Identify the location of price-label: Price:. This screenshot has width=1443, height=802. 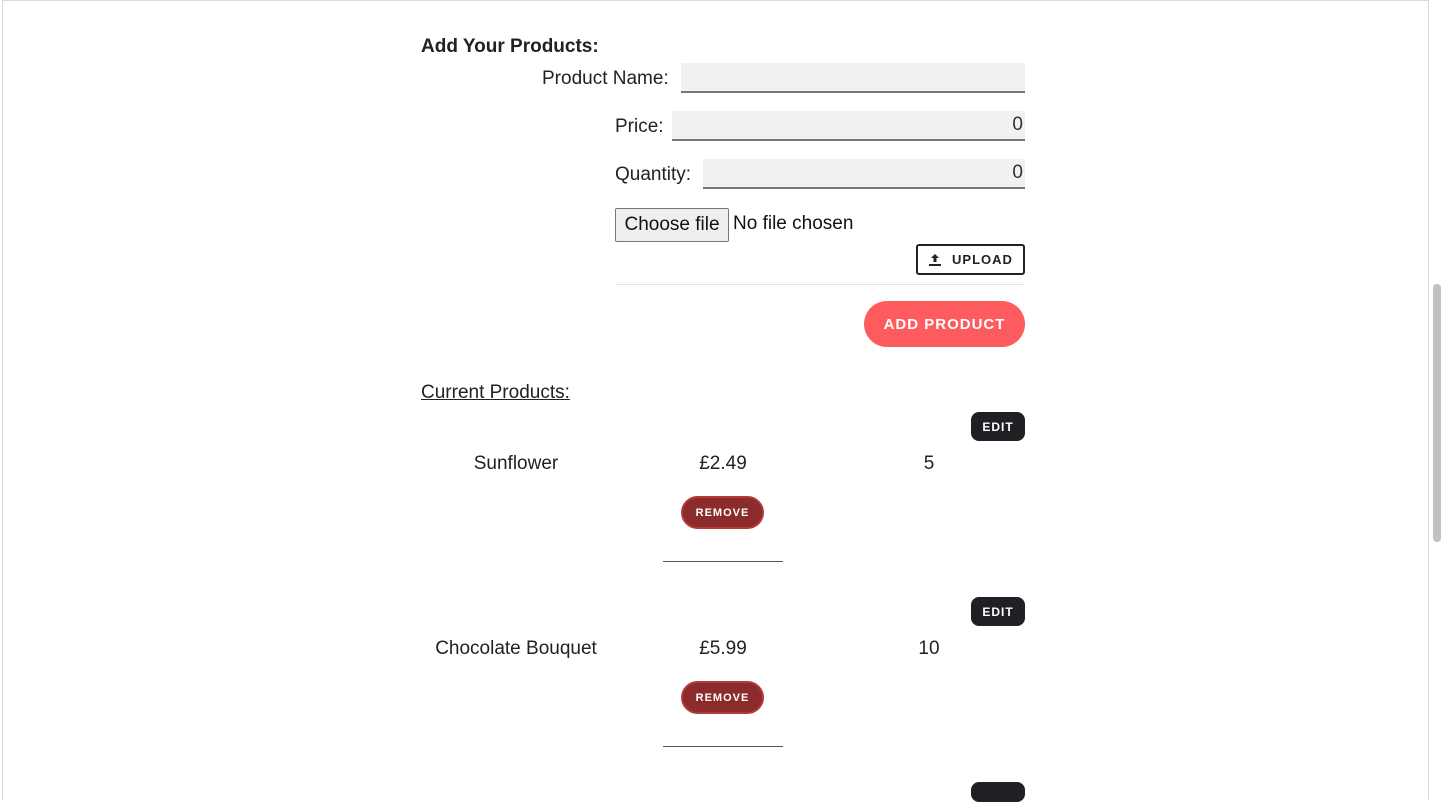
(639, 126).